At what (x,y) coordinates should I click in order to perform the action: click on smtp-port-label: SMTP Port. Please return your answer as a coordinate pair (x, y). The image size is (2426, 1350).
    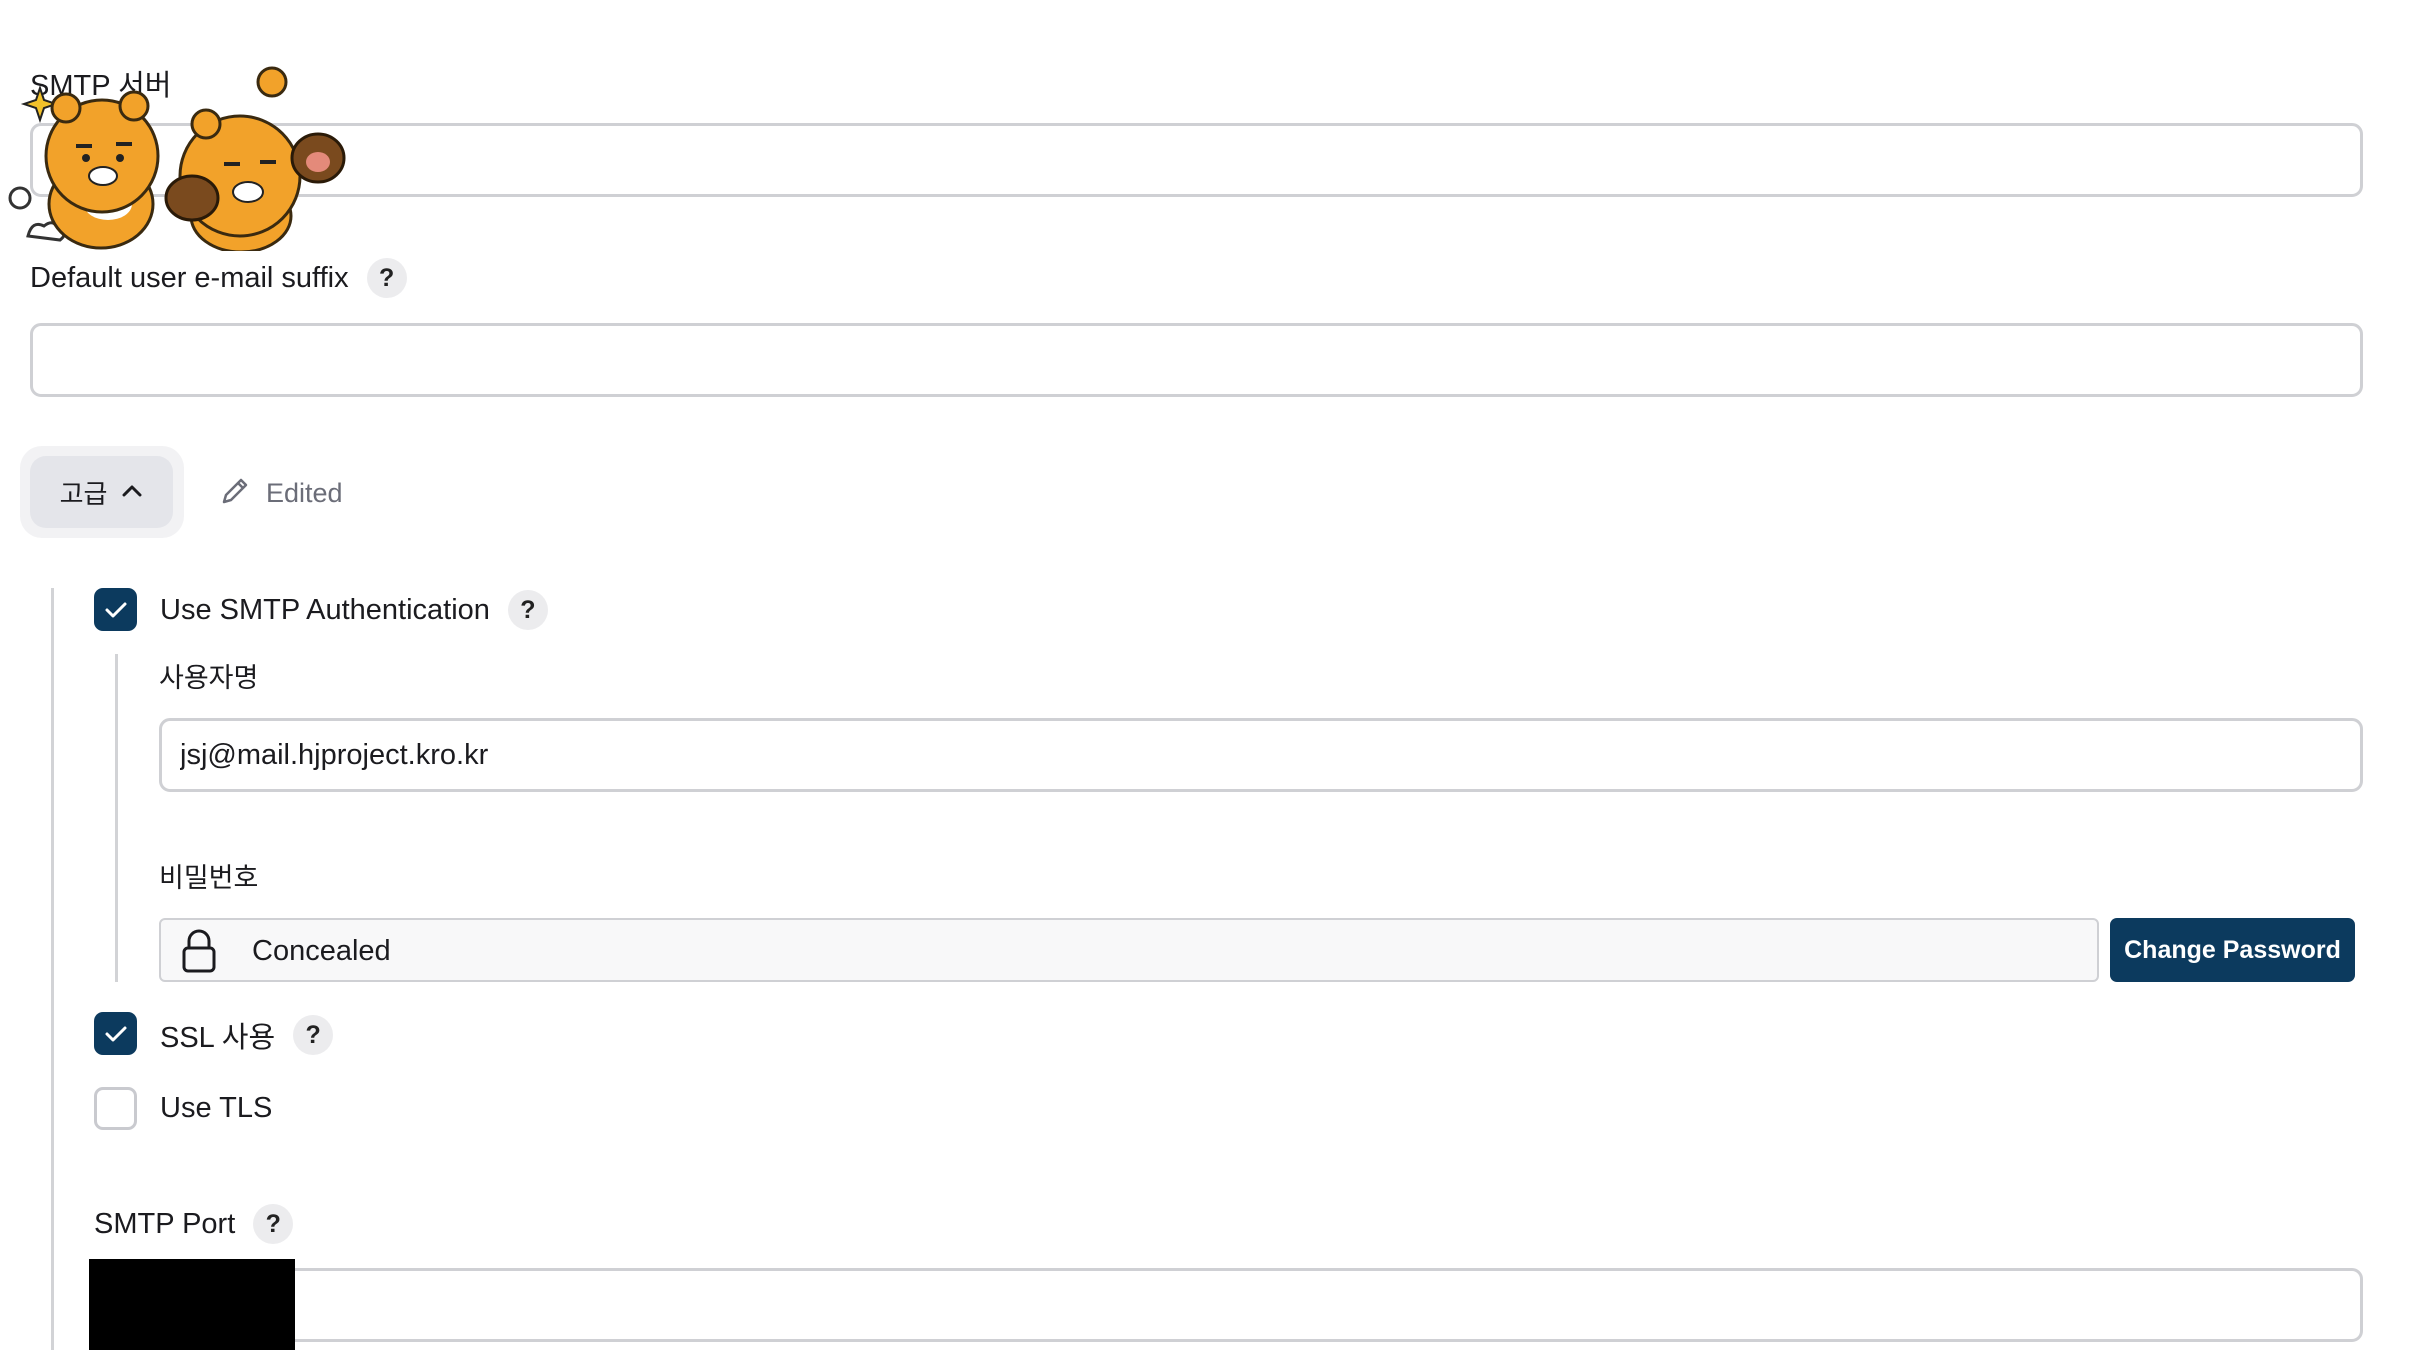
    Looking at the image, I should click on (165, 1223).